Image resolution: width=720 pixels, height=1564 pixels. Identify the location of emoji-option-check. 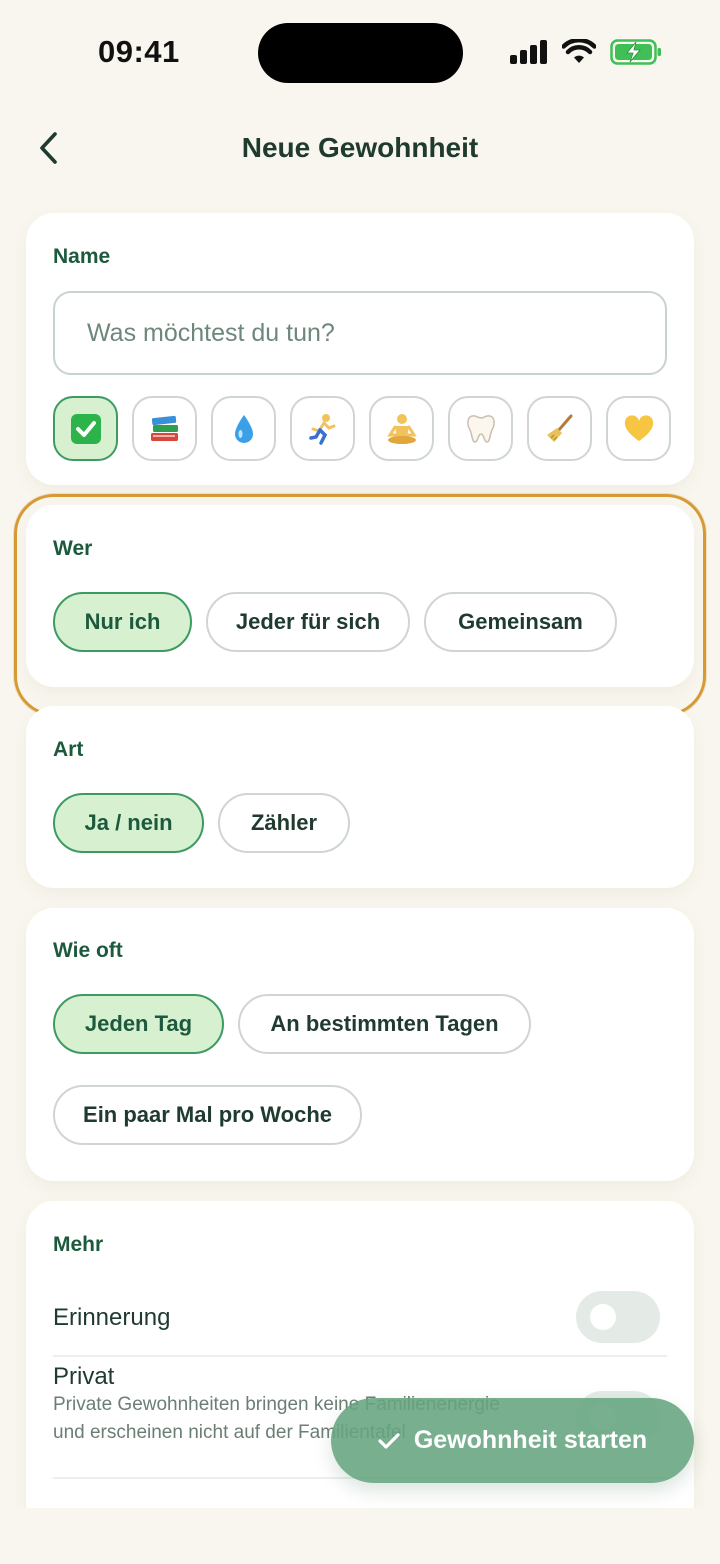
(85, 428).